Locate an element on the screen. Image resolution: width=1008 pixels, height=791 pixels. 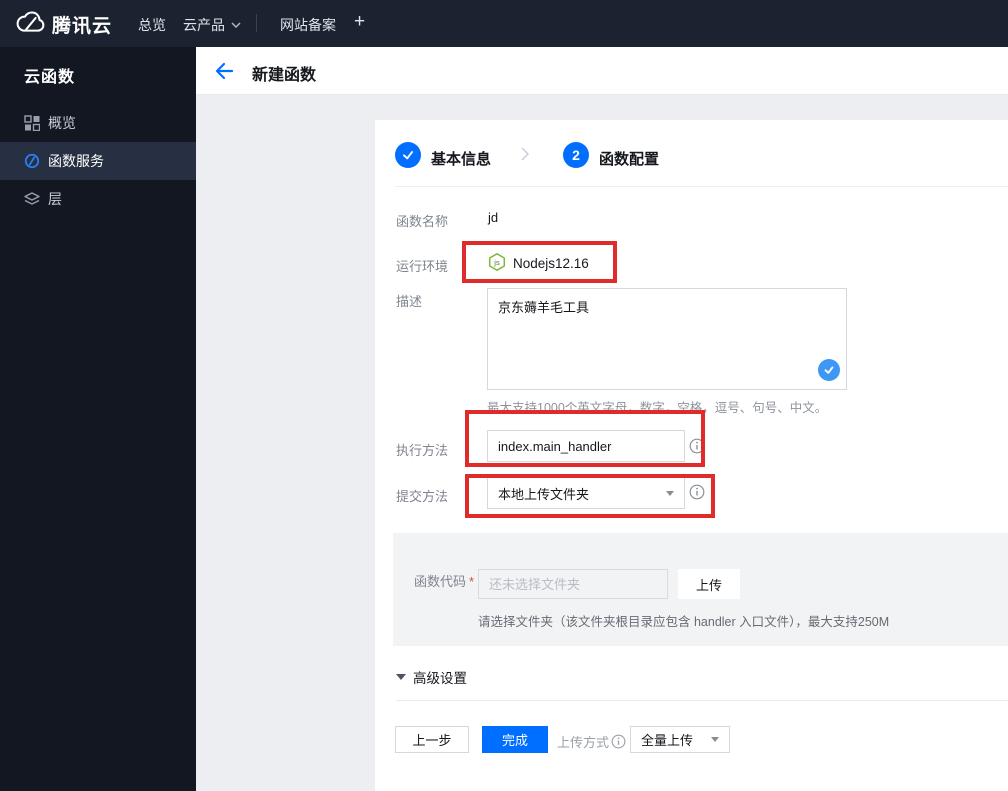
description-textarea: 京东薅羊毛工具 is located at coordinates (667, 339).